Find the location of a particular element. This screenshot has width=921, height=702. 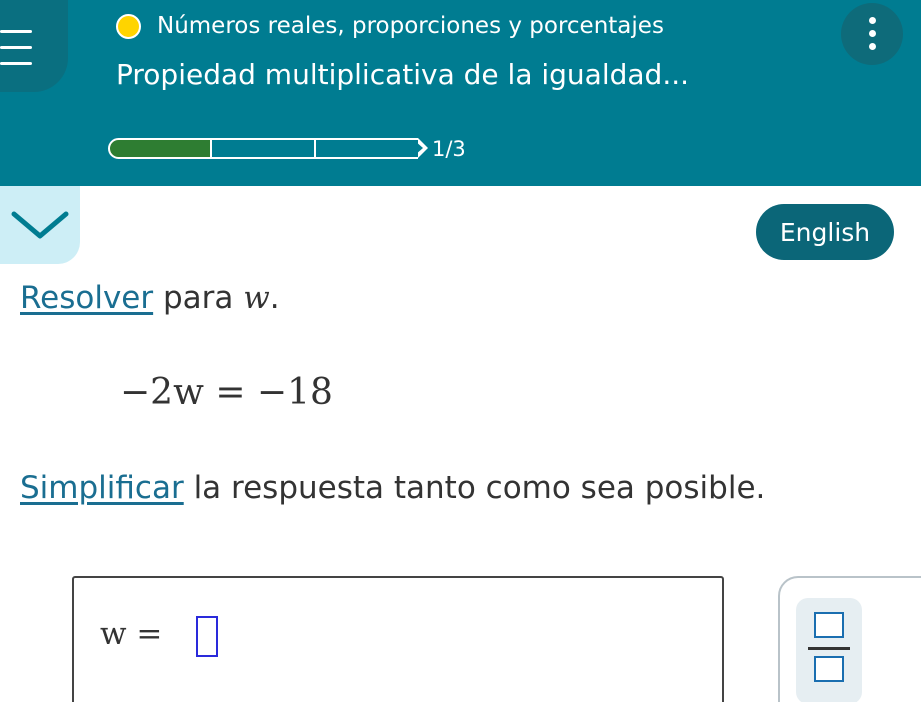

fraction-icon is located at coordinates (829, 648).